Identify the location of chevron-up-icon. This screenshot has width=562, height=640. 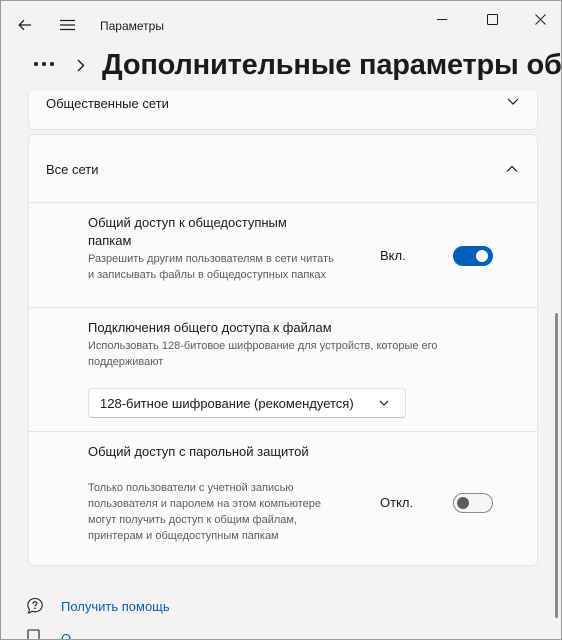
(512, 168).